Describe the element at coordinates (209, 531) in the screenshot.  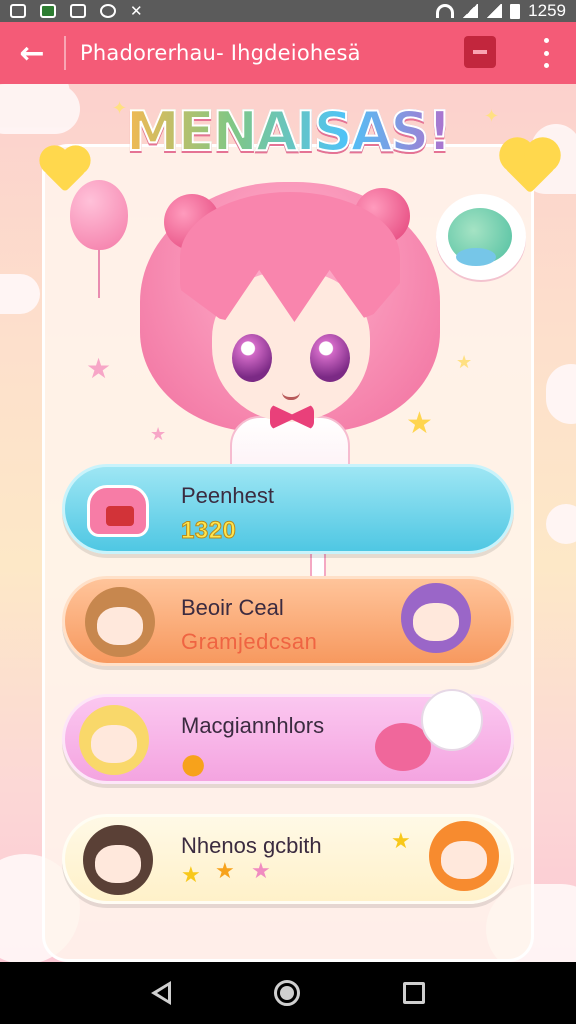
I see `menu-item-score: 1320` at that location.